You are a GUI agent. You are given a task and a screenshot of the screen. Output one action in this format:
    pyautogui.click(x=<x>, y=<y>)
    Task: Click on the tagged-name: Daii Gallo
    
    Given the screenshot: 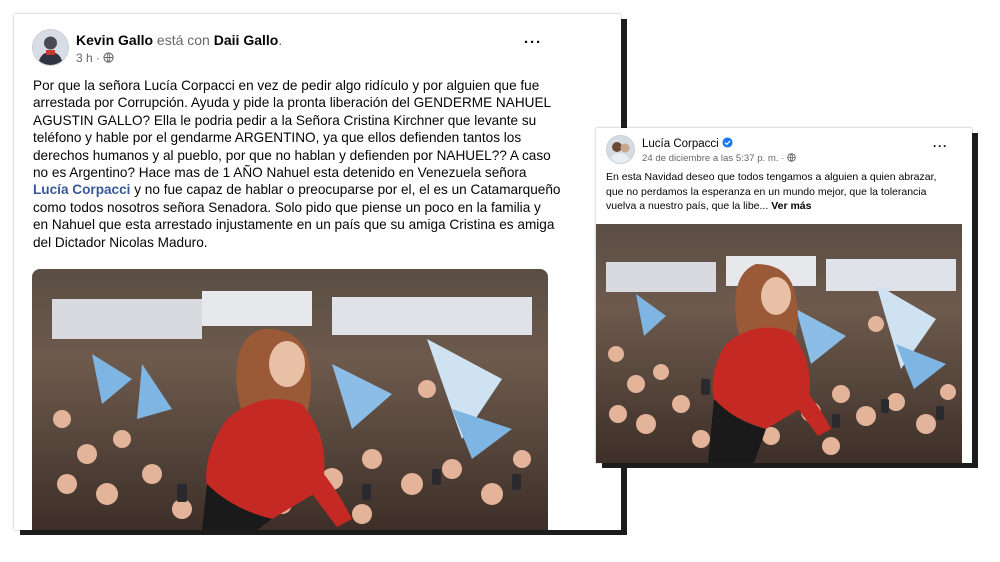 What is the action you would take?
    pyautogui.click(x=246, y=40)
    